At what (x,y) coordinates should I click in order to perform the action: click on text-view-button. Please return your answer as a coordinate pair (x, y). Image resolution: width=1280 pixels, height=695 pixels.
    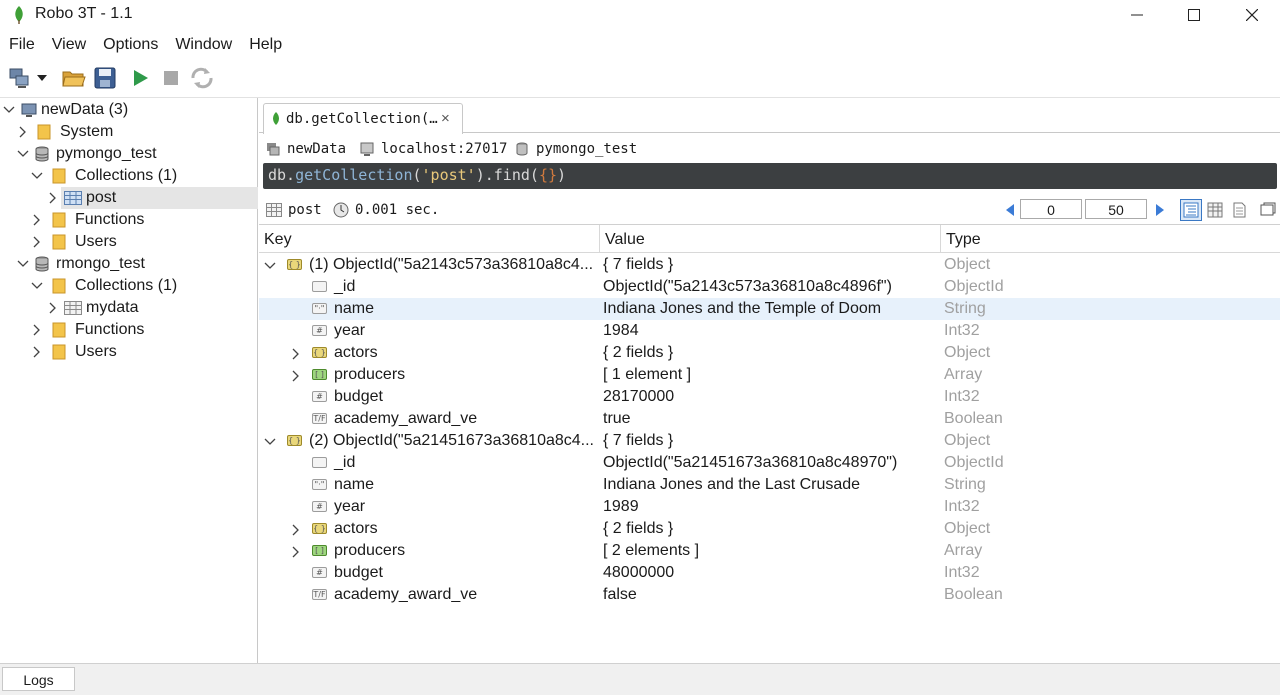
    Looking at the image, I should click on (1239, 210).